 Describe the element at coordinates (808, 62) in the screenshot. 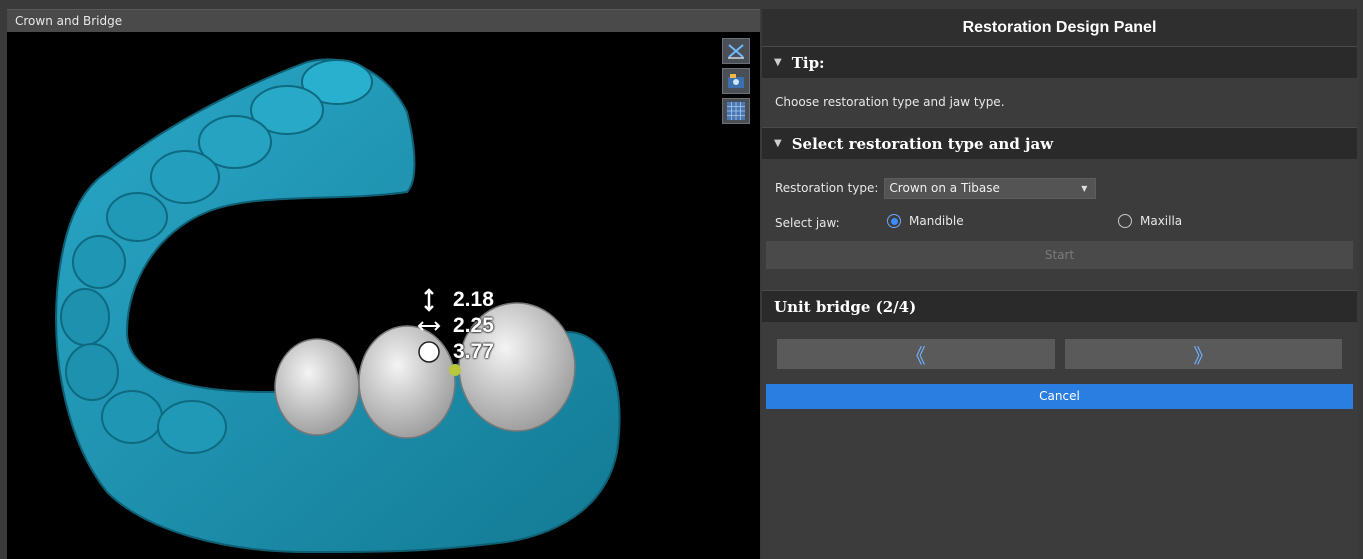

I see `tip-header-label: Tip:` at that location.